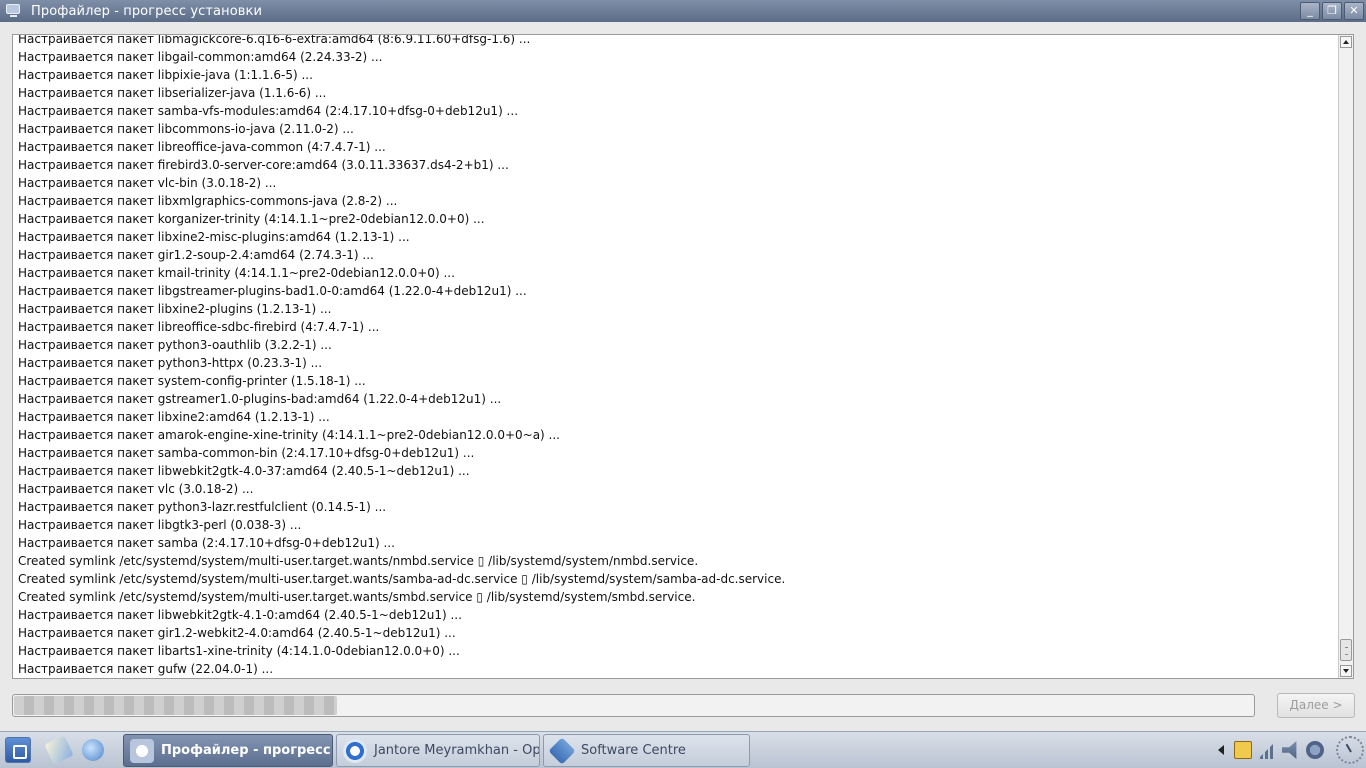 This screenshot has width=1366, height=768. I want to click on task-label: Jantore Meyramkhan - Oper, so click(457, 750).